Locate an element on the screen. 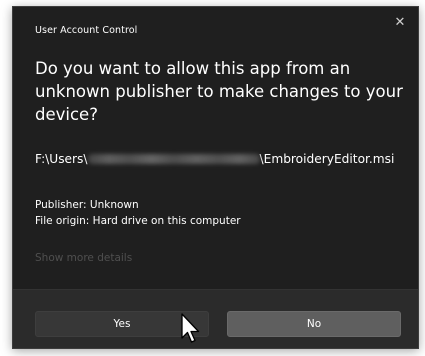 This screenshot has height=356, width=425. publisher-label: Publisher: Unknown is located at coordinates (87, 205).